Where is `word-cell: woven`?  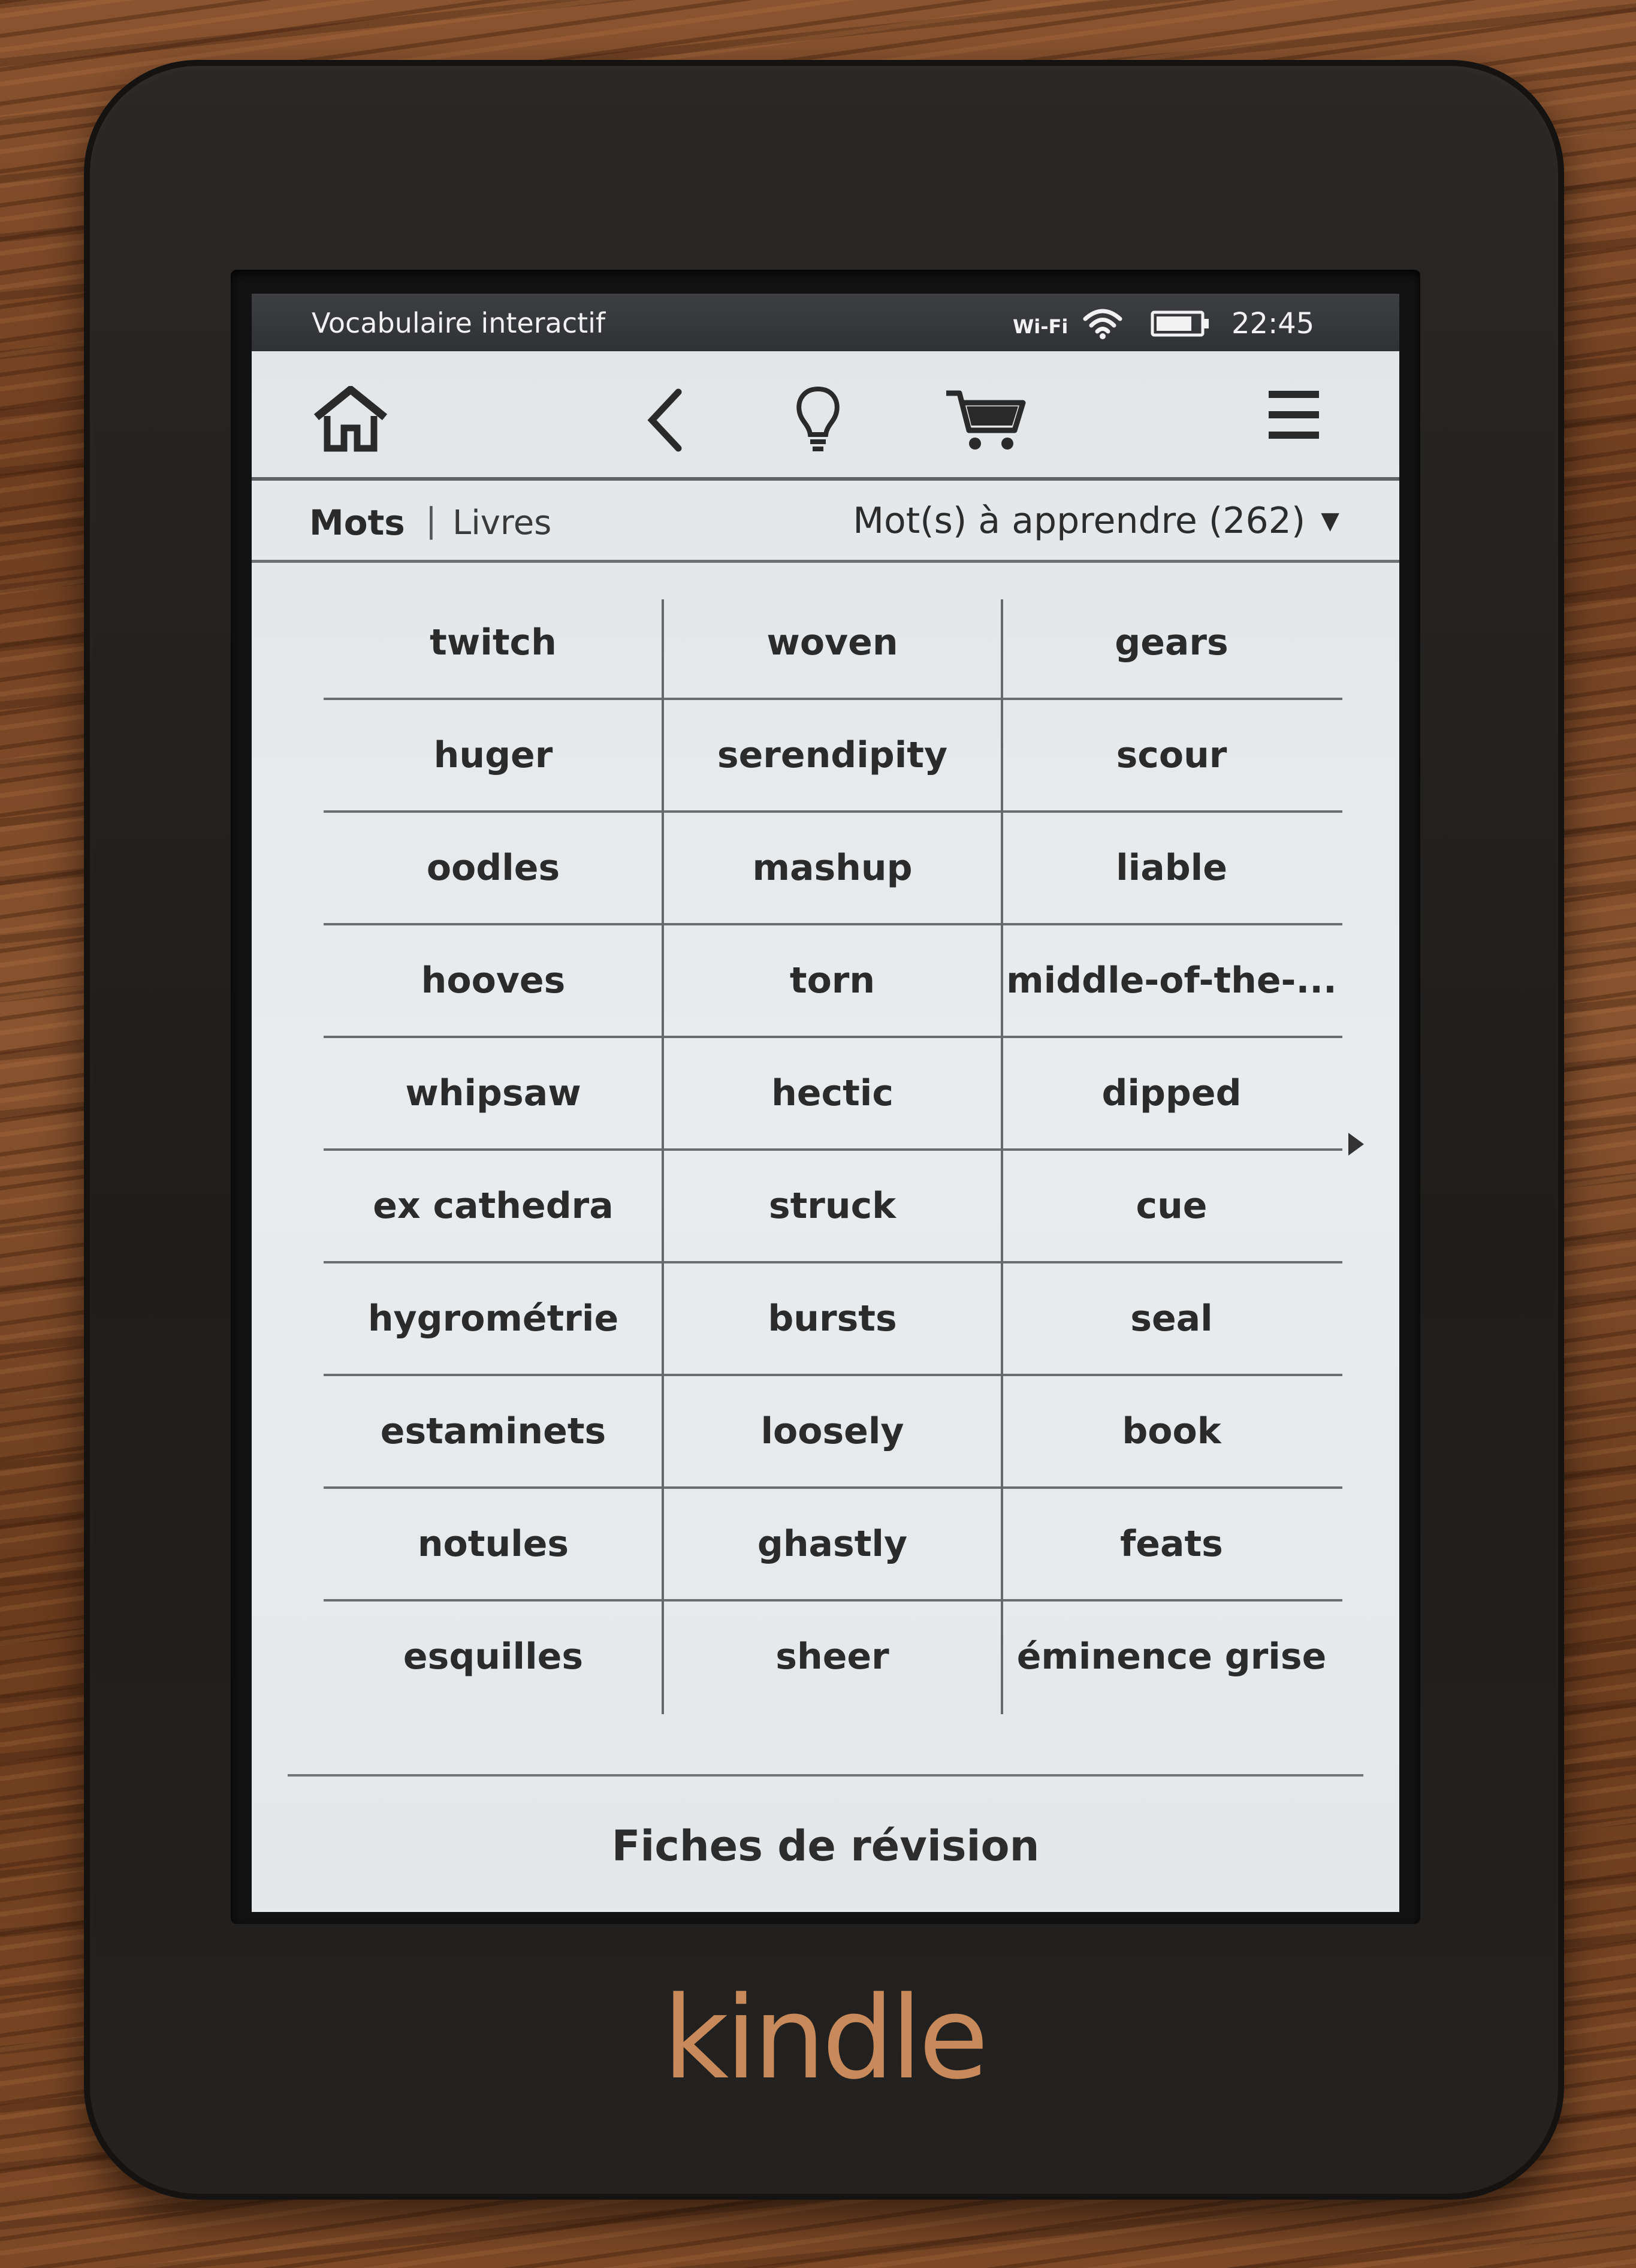
word-cell: woven is located at coordinates (832, 642).